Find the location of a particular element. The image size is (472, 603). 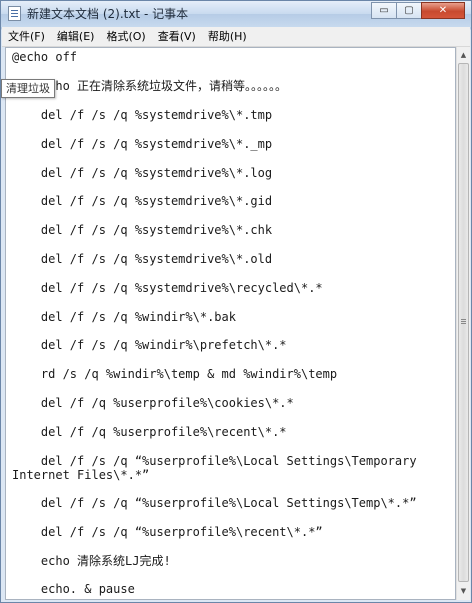

text-line: del /f /s /q %systemdrive%\*.gid is located at coordinates (142, 201).